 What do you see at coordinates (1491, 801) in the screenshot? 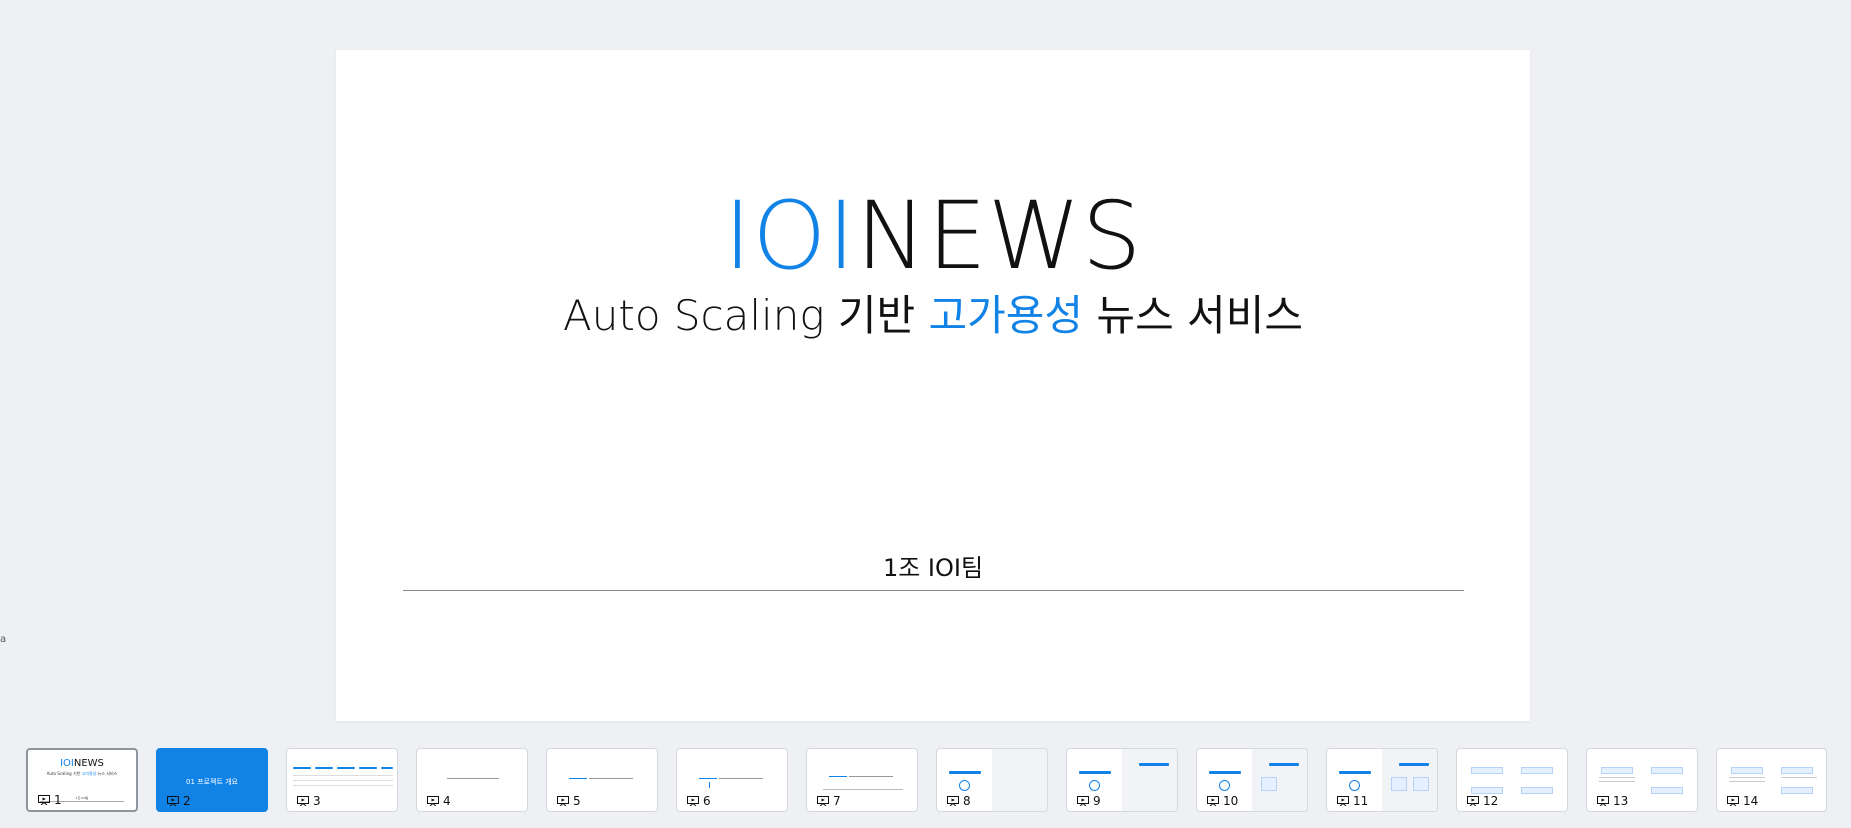
I see `thumb-number-label: 12` at bounding box center [1491, 801].